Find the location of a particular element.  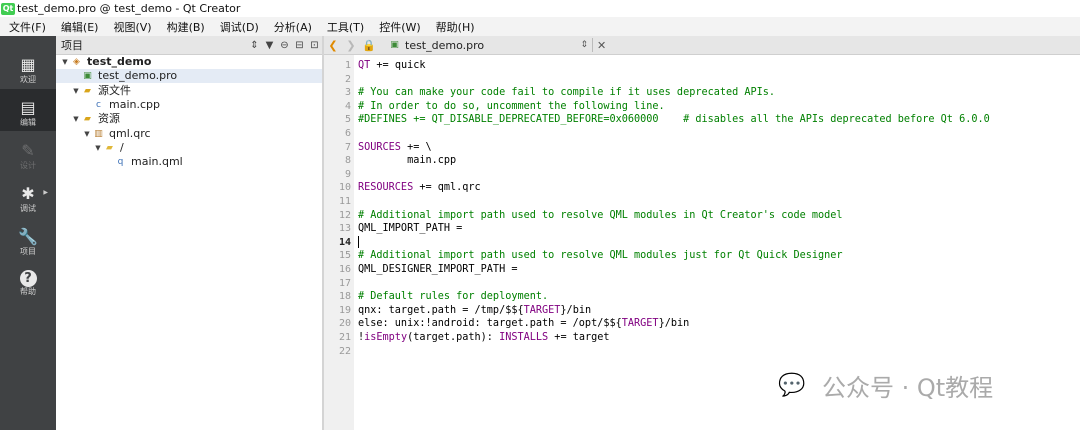

tree-item-label: test_demo is located at coordinates (119, 61).